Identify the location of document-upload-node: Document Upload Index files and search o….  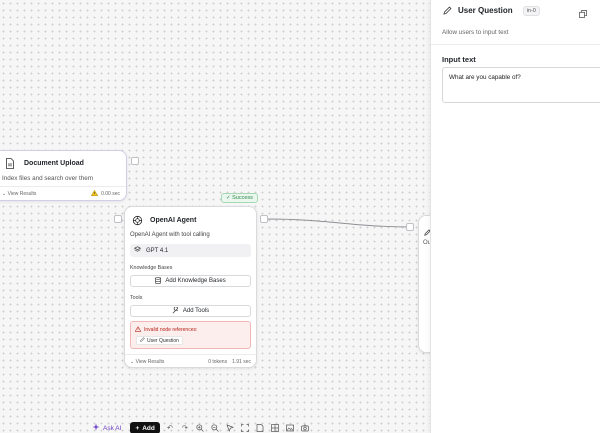
(63, 175).